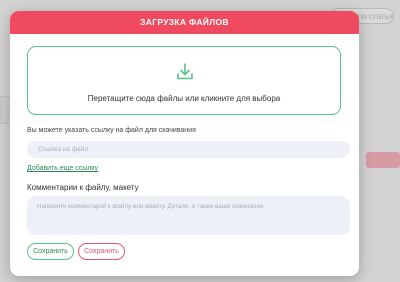 This screenshot has height=282, width=400. I want to click on download-tray-icon, so click(185, 72).